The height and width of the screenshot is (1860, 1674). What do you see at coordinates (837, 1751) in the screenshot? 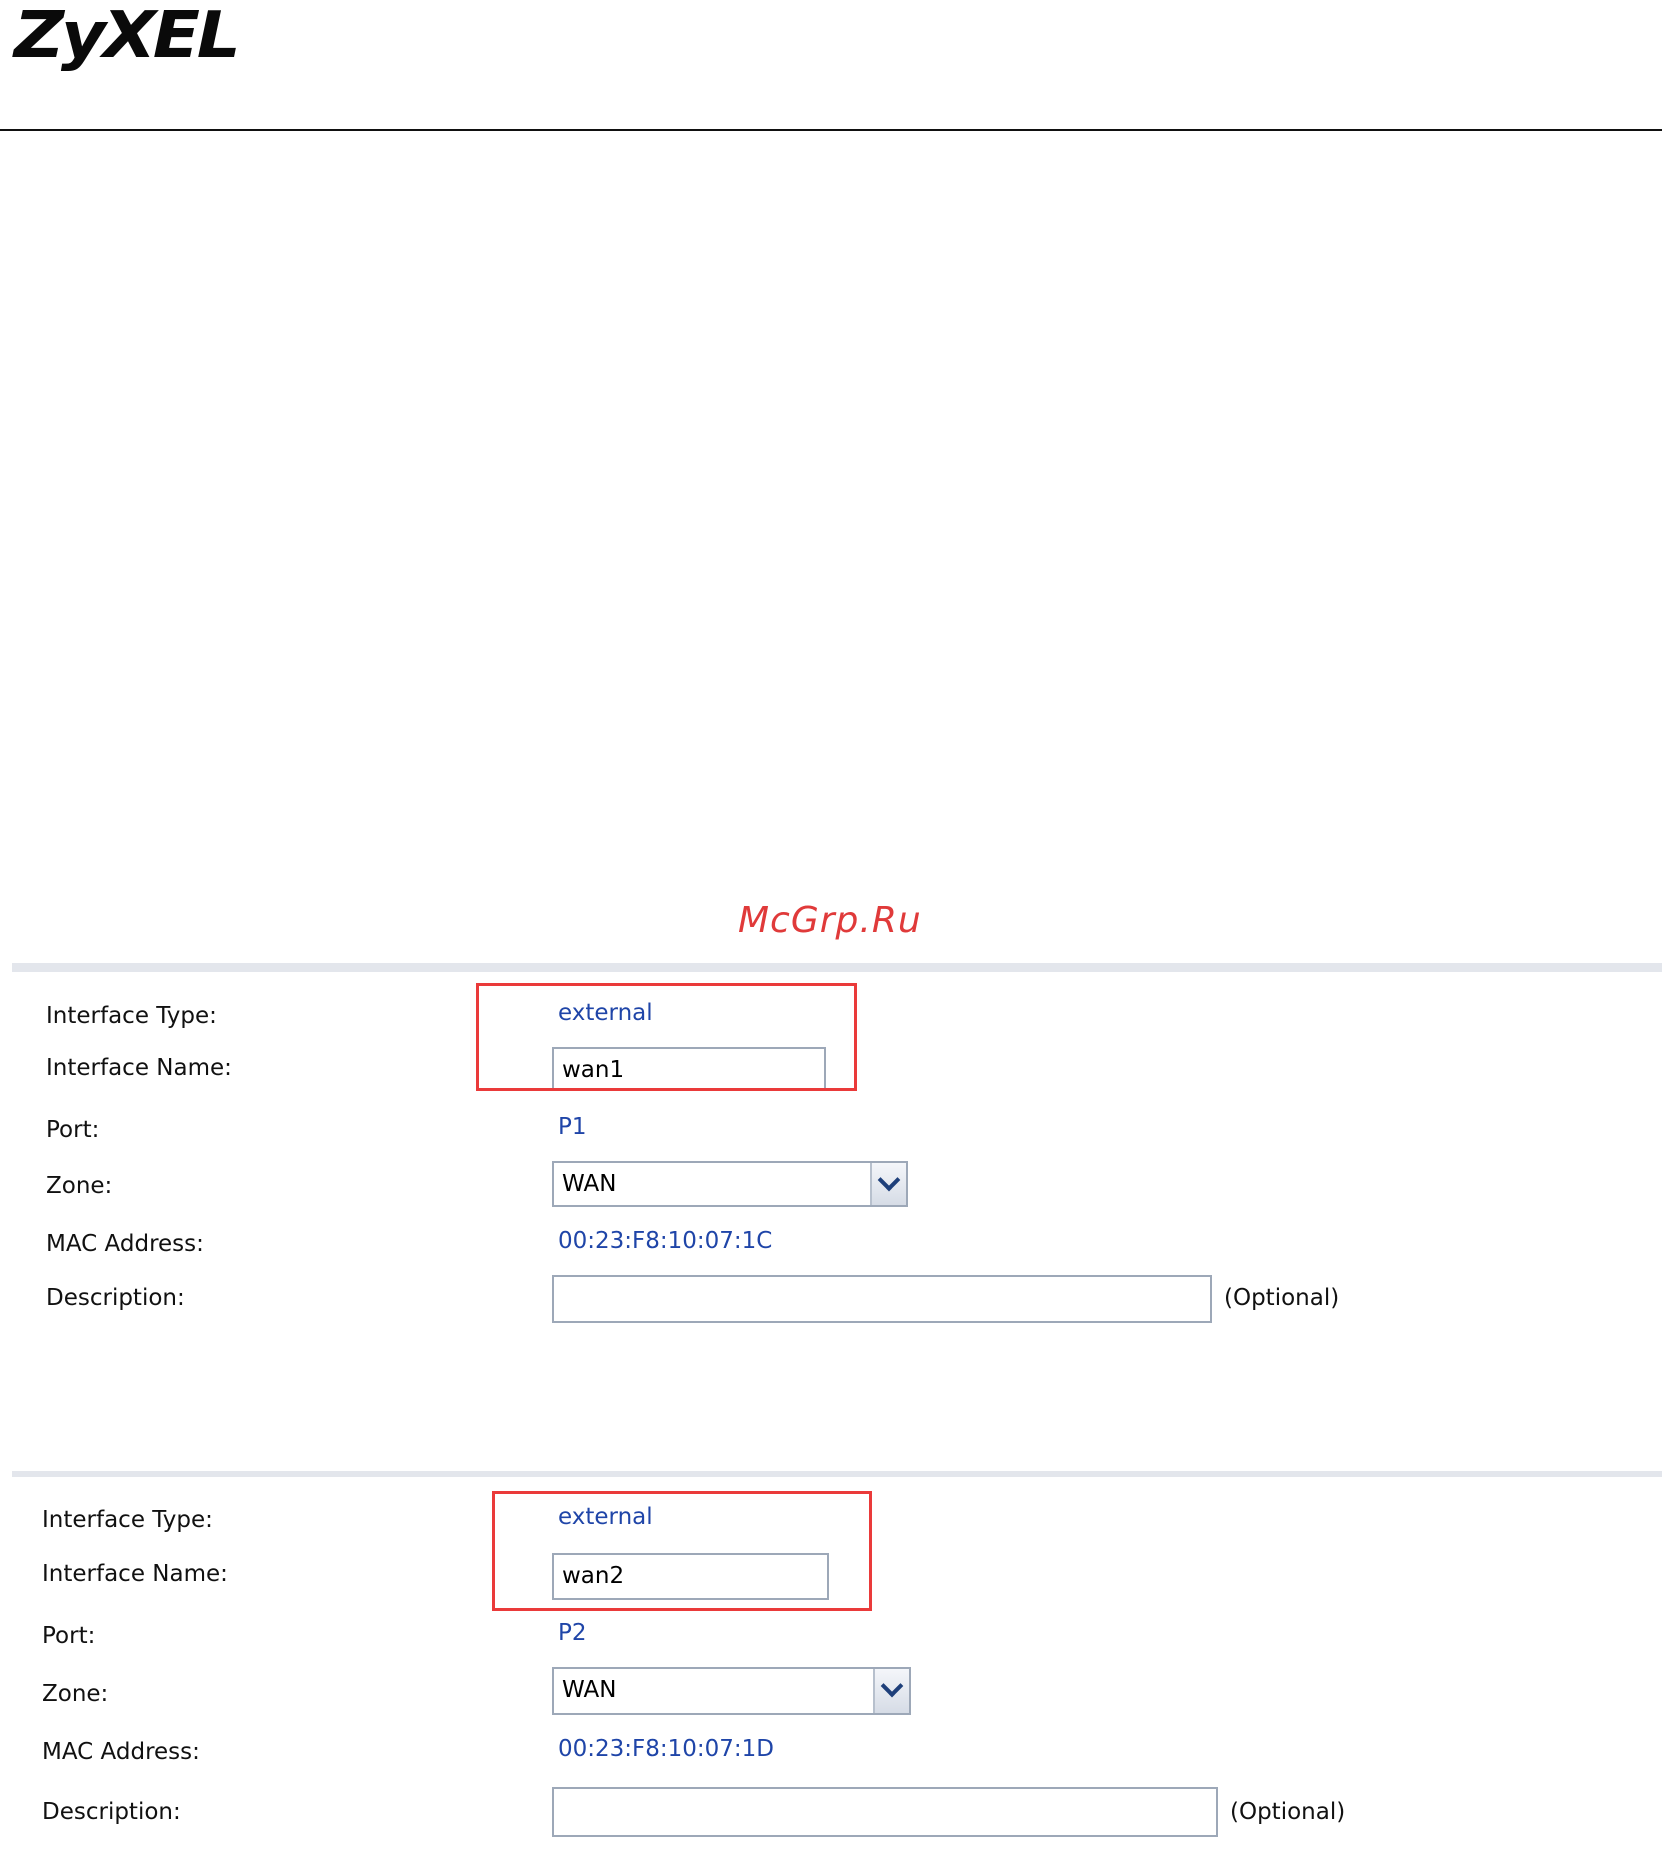
I see `row-mac-address: MAC Address: 00:23:F8:10:07:1D` at bounding box center [837, 1751].